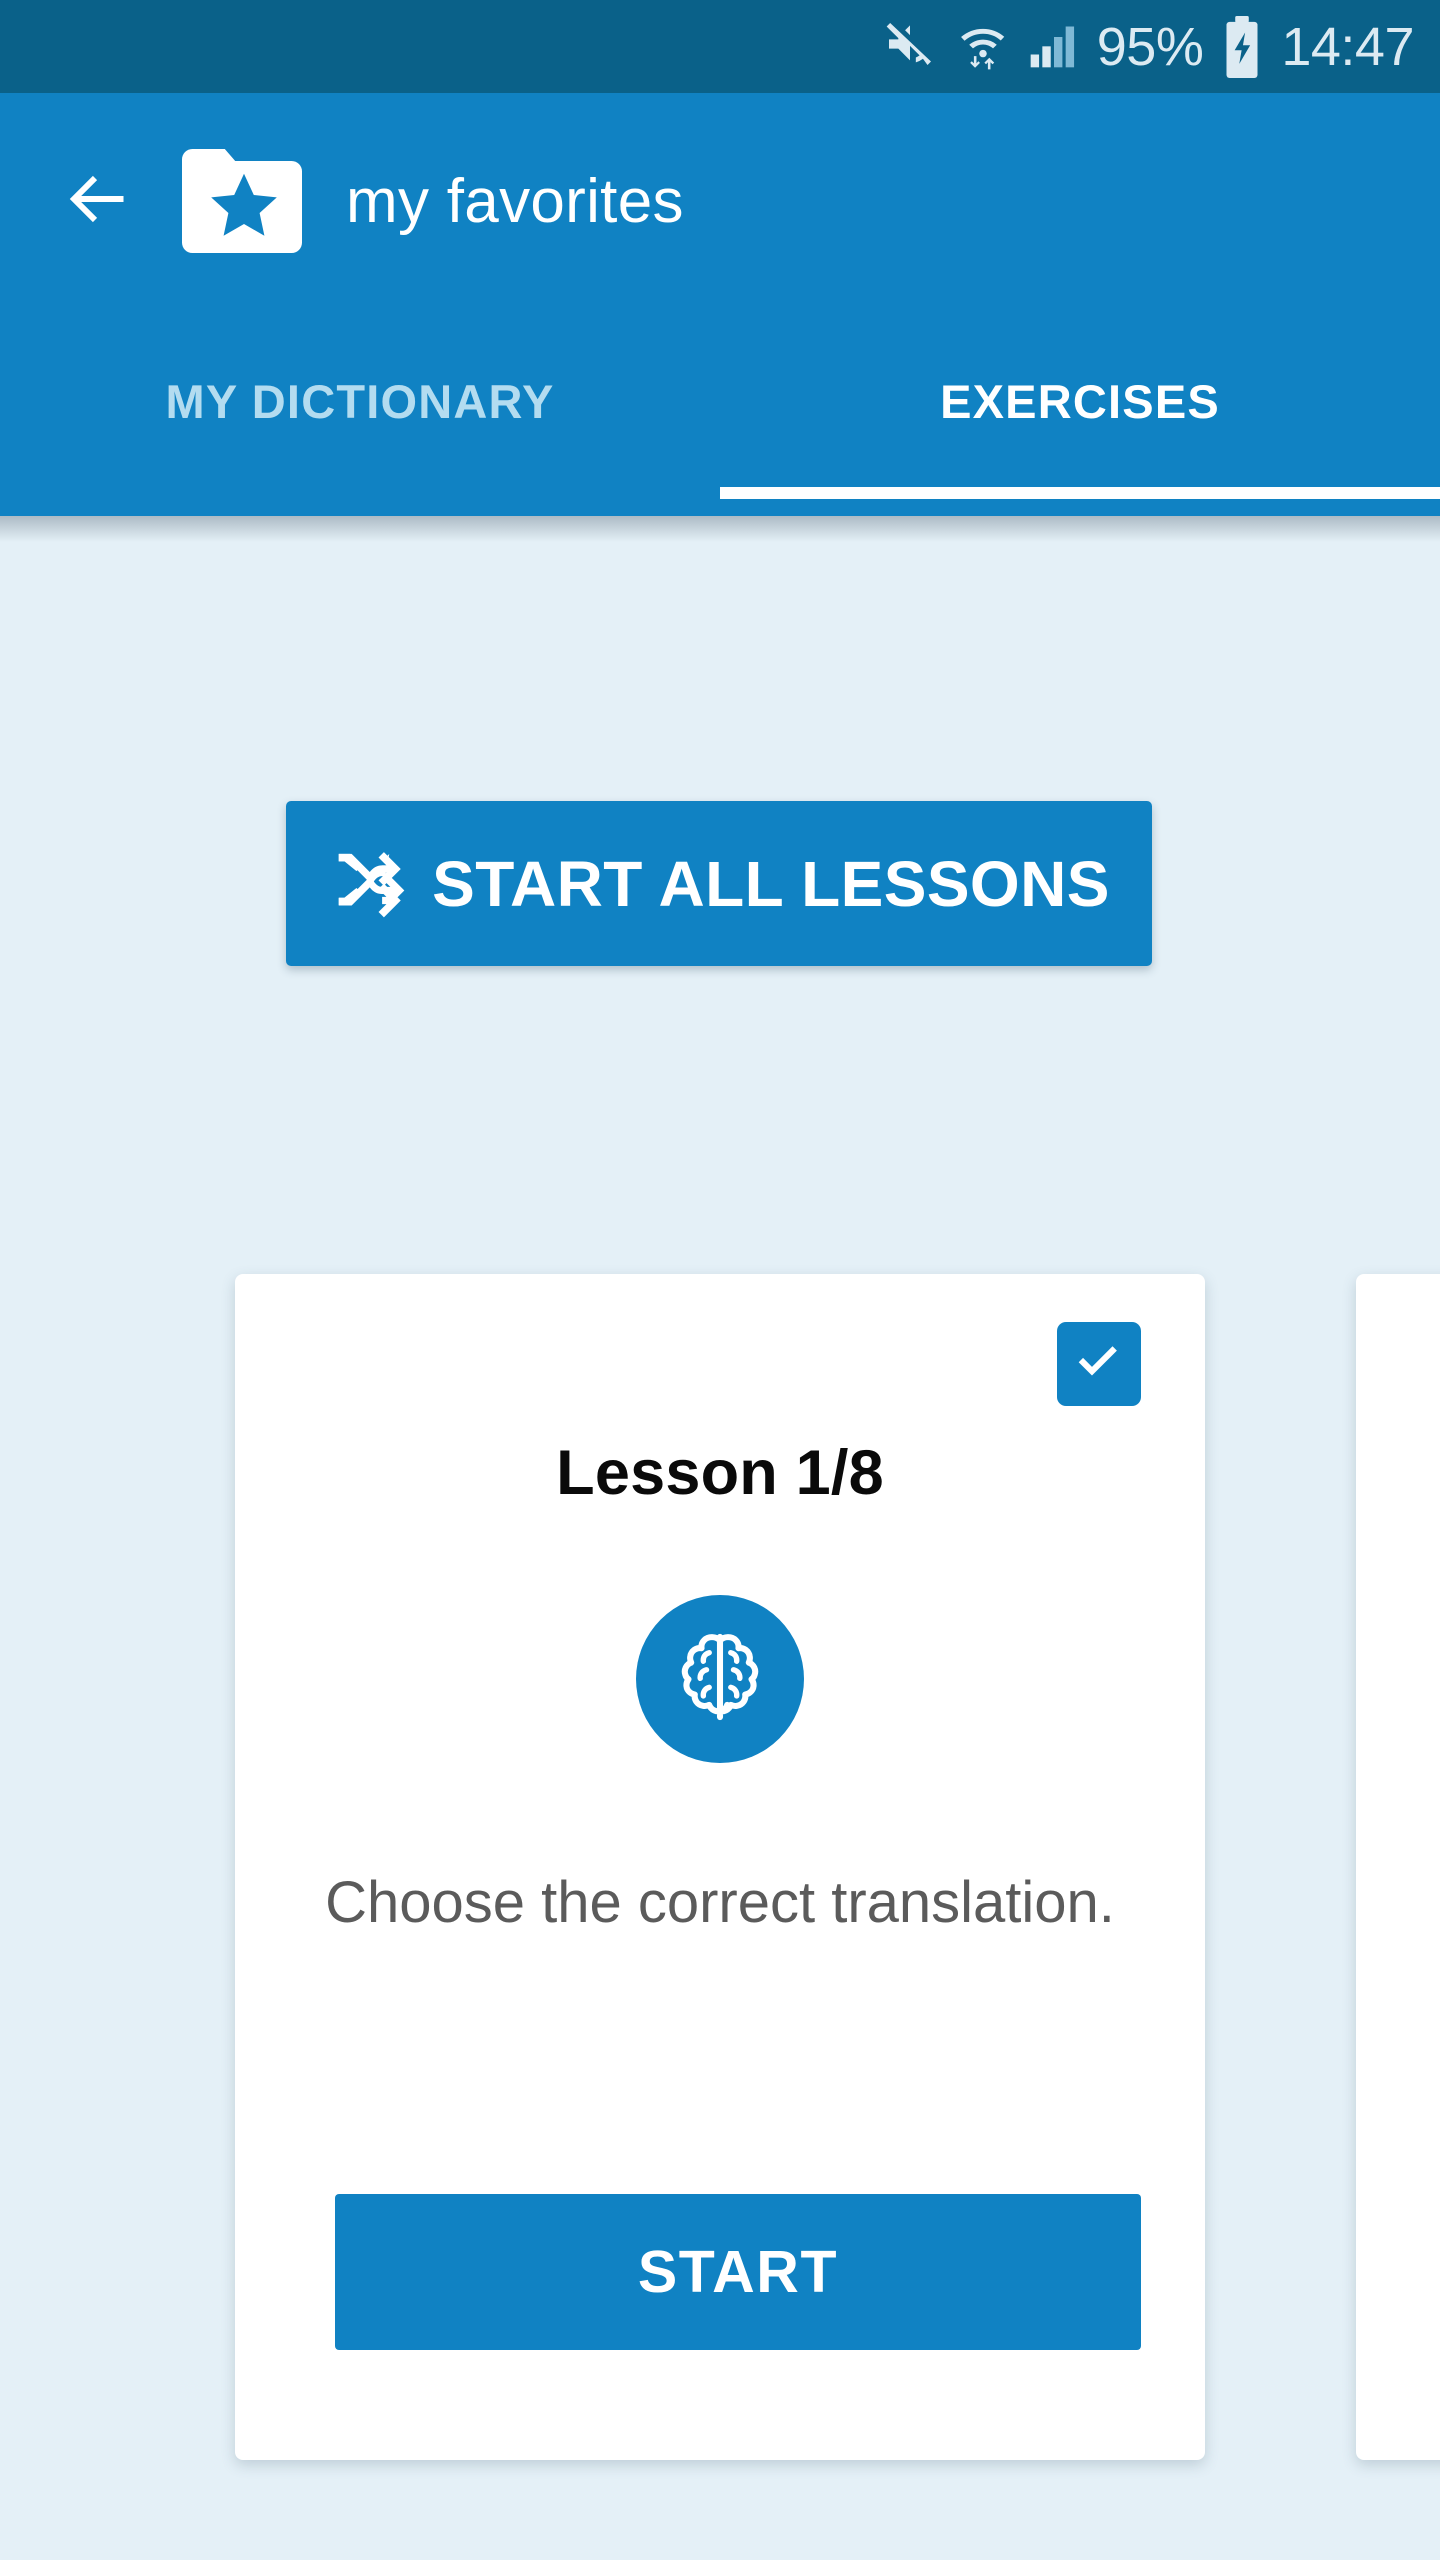  I want to click on mute-icon, so click(910, 46).